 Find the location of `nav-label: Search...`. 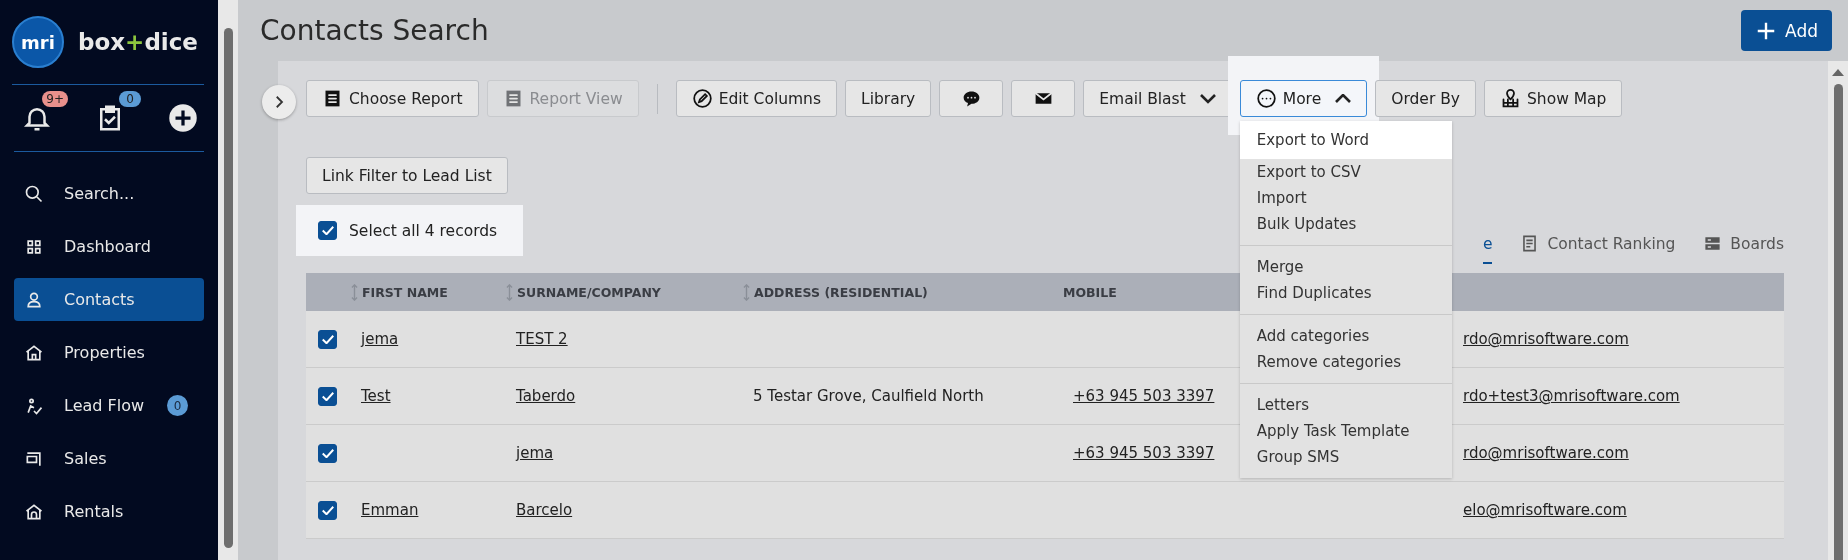

nav-label: Search... is located at coordinates (99, 193).